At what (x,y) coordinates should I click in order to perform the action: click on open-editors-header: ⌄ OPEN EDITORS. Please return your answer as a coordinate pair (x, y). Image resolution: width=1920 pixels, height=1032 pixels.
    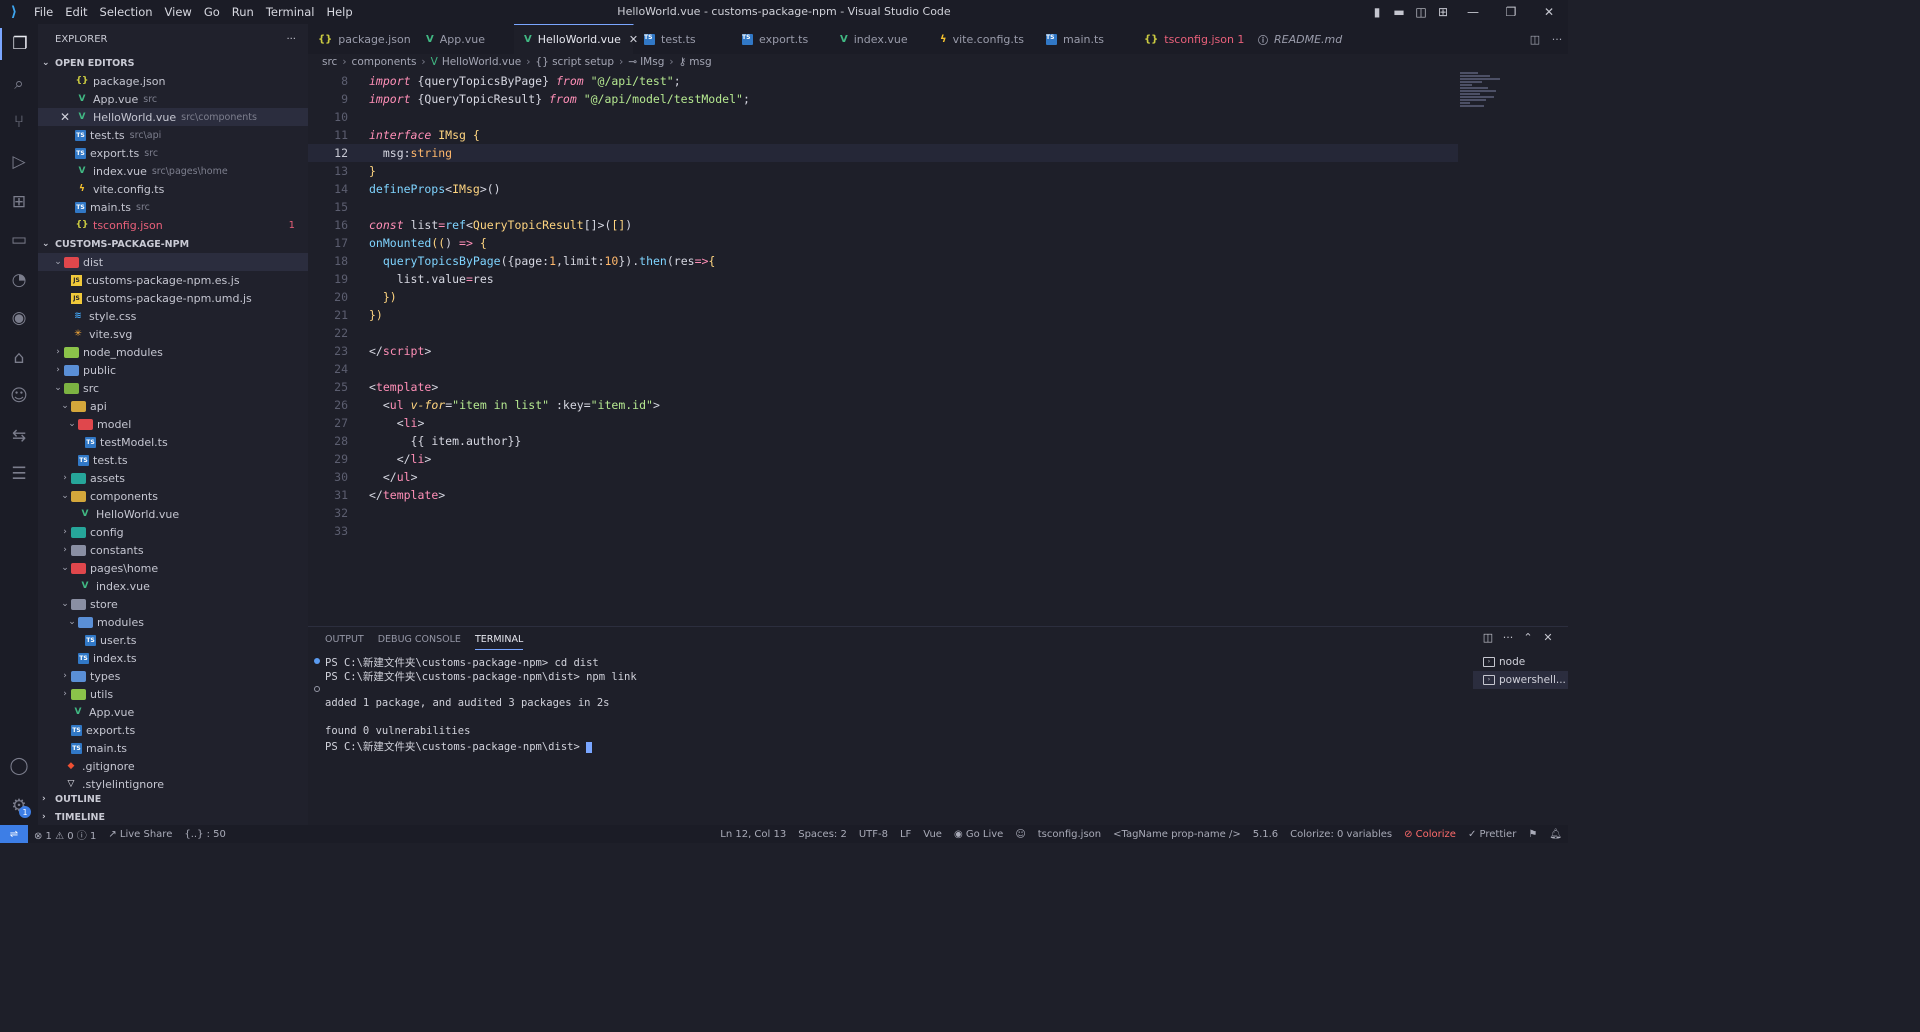
    Looking at the image, I should click on (173, 63).